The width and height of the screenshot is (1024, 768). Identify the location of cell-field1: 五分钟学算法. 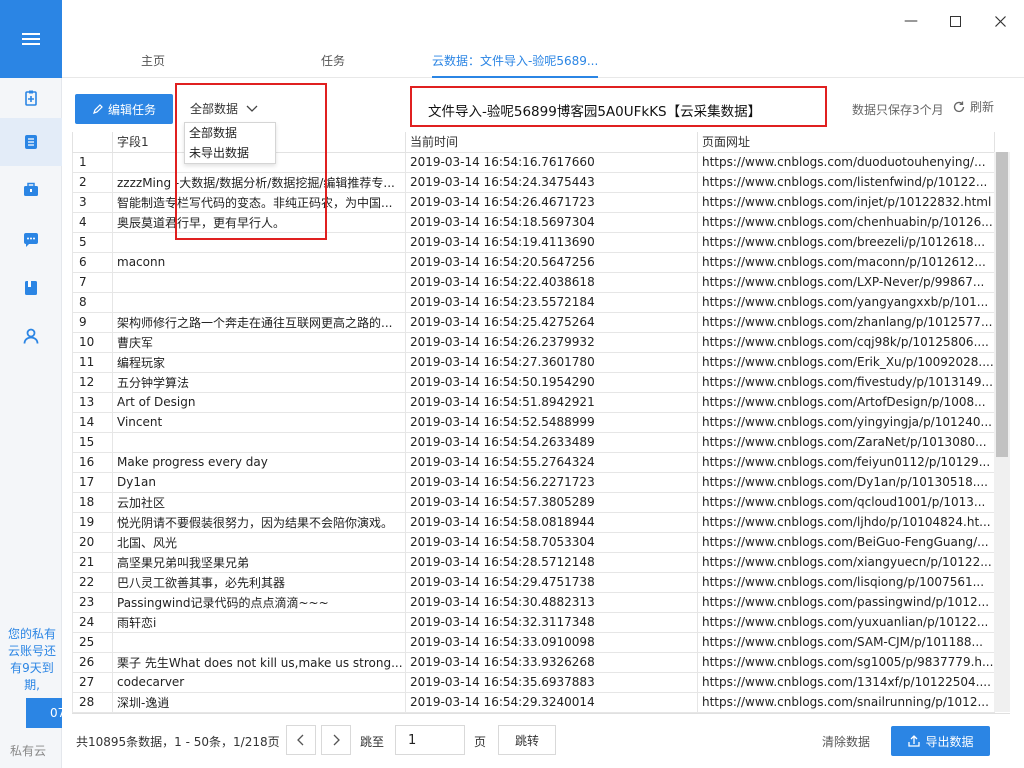
(259, 382).